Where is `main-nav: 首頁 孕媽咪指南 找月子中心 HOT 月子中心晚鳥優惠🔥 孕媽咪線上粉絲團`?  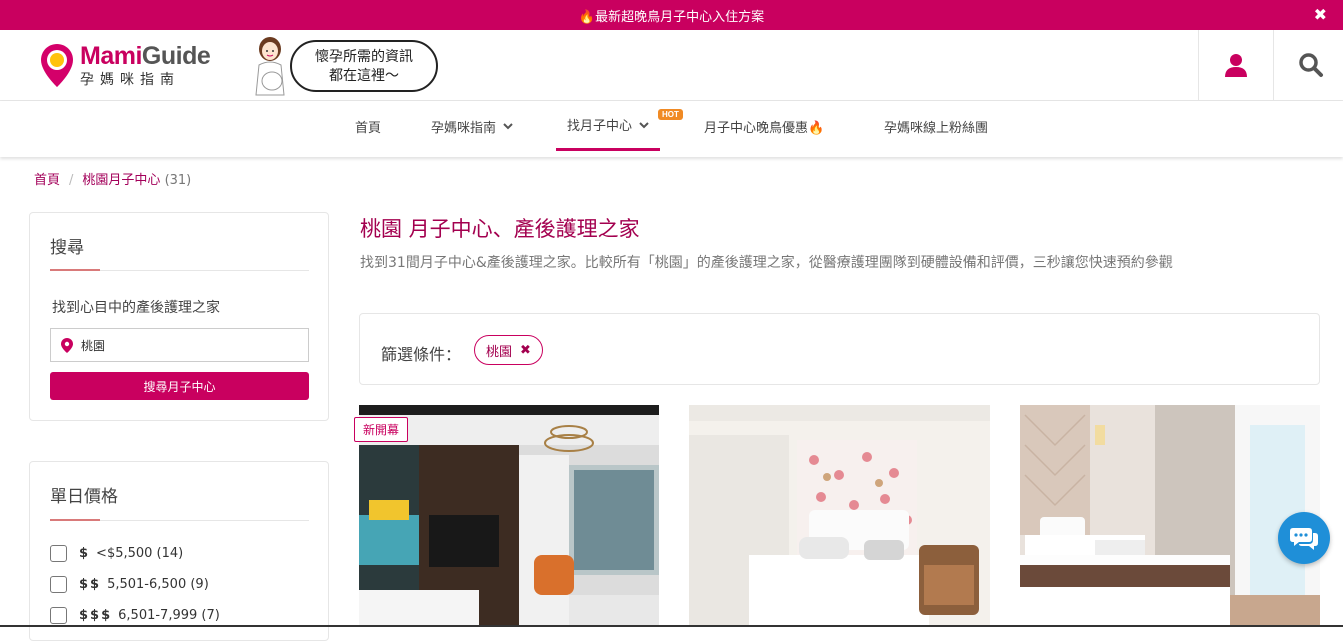 main-nav: 首頁 孕媽咪指南 找月子中心 HOT 月子中心晚鳥優惠🔥 孕媽咪線上粉絲團 is located at coordinates (671, 129).